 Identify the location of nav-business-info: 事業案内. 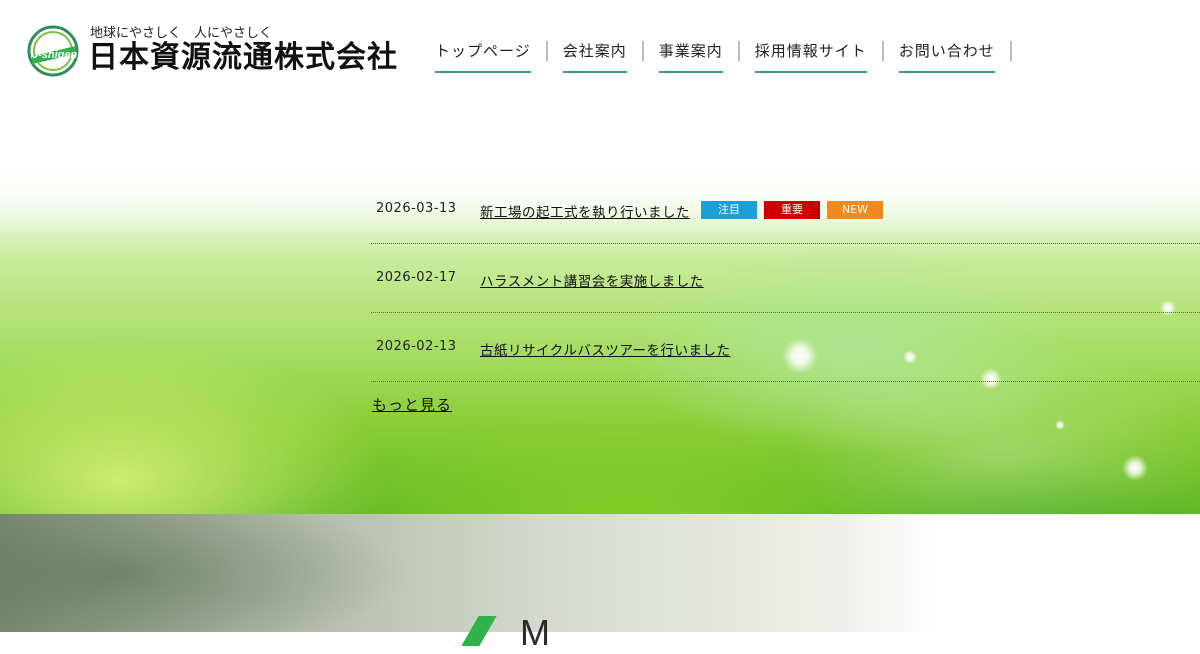
(690, 55).